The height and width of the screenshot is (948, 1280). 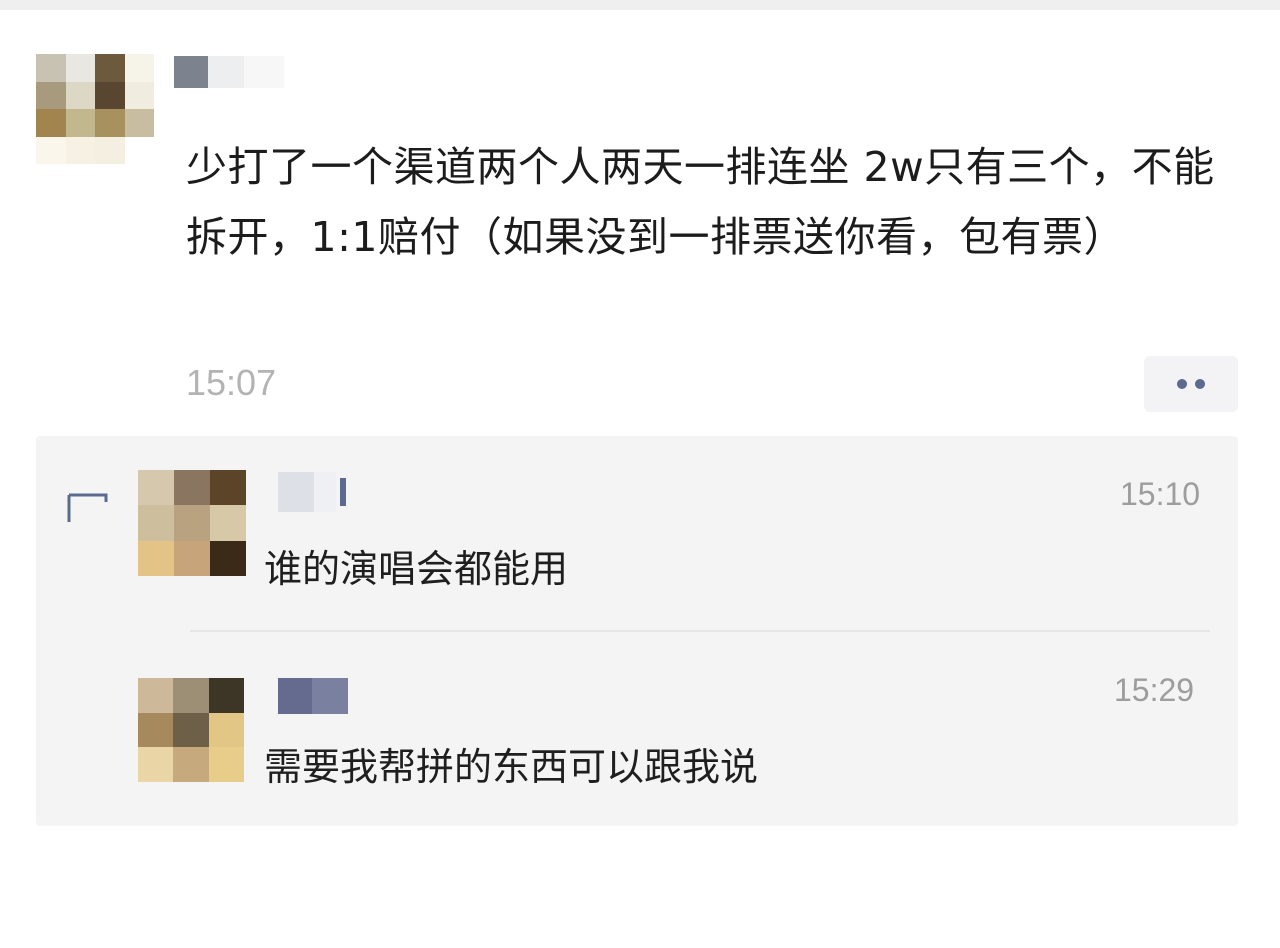 What do you see at coordinates (640, 5) in the screenshot?
I see `status-strip` at bounding box center [640, 5].